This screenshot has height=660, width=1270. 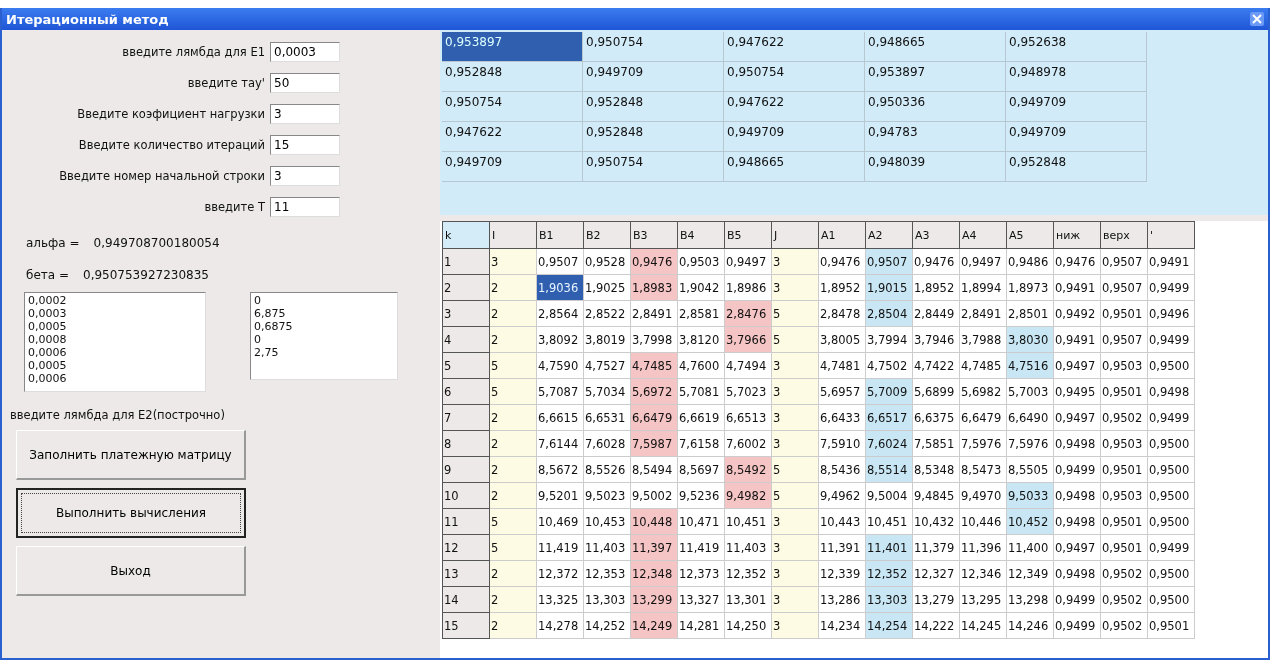 I want to click on table-cell: 3,8092, so click(x=560, y=339).